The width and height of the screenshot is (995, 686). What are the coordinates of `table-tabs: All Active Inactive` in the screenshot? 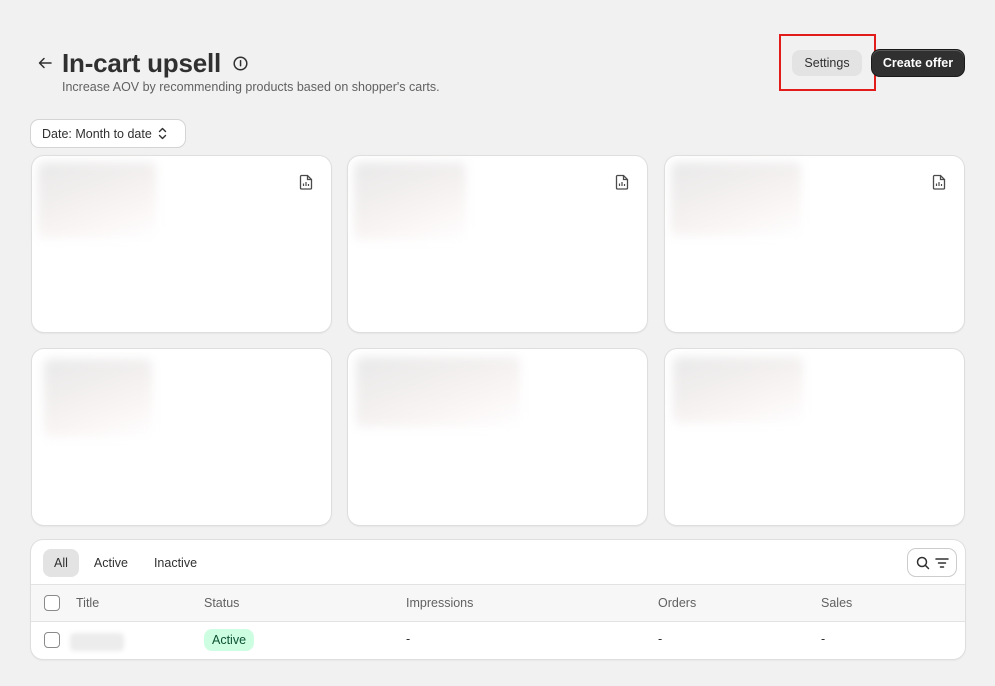 It's located at (125, 563).